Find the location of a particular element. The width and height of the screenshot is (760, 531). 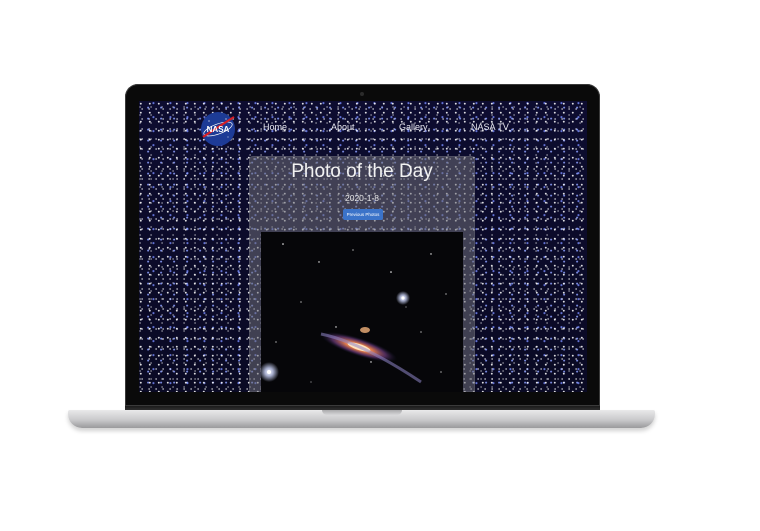

nav-link-home: Home is located at coordinates (275, 127).